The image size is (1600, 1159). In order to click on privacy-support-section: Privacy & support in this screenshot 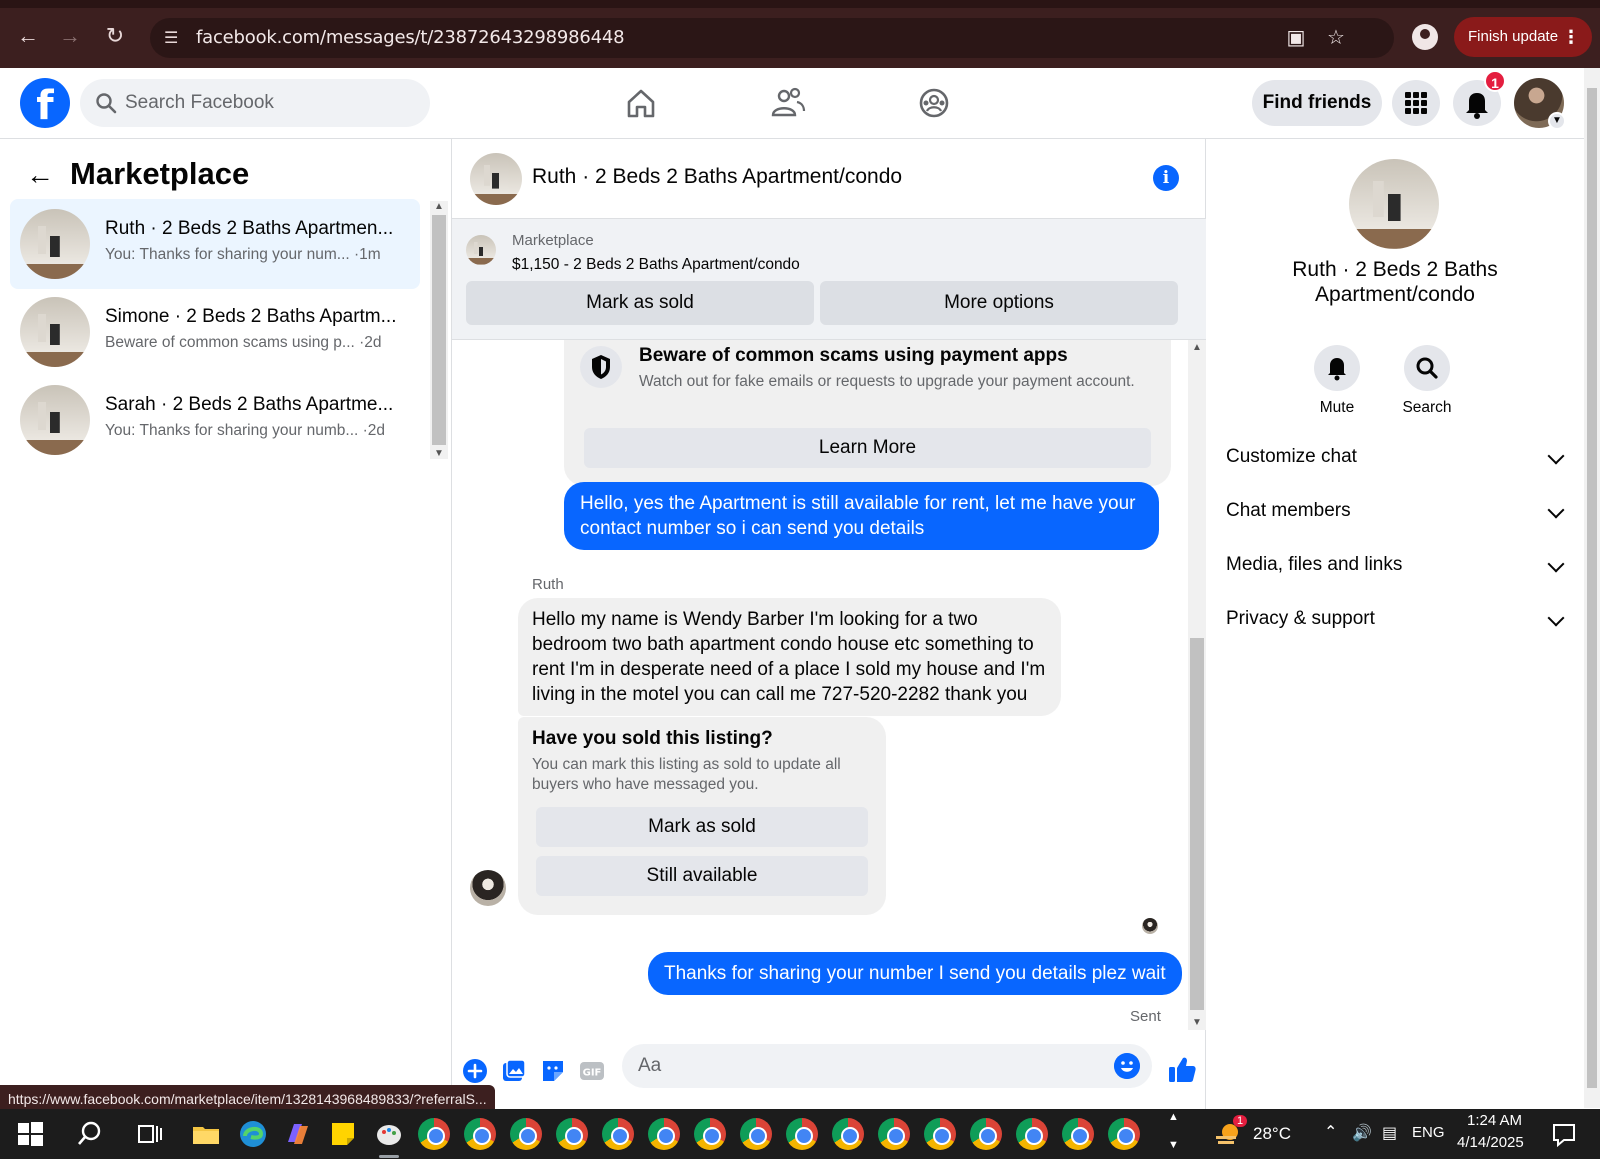, I will do `click(1396, 623)`.